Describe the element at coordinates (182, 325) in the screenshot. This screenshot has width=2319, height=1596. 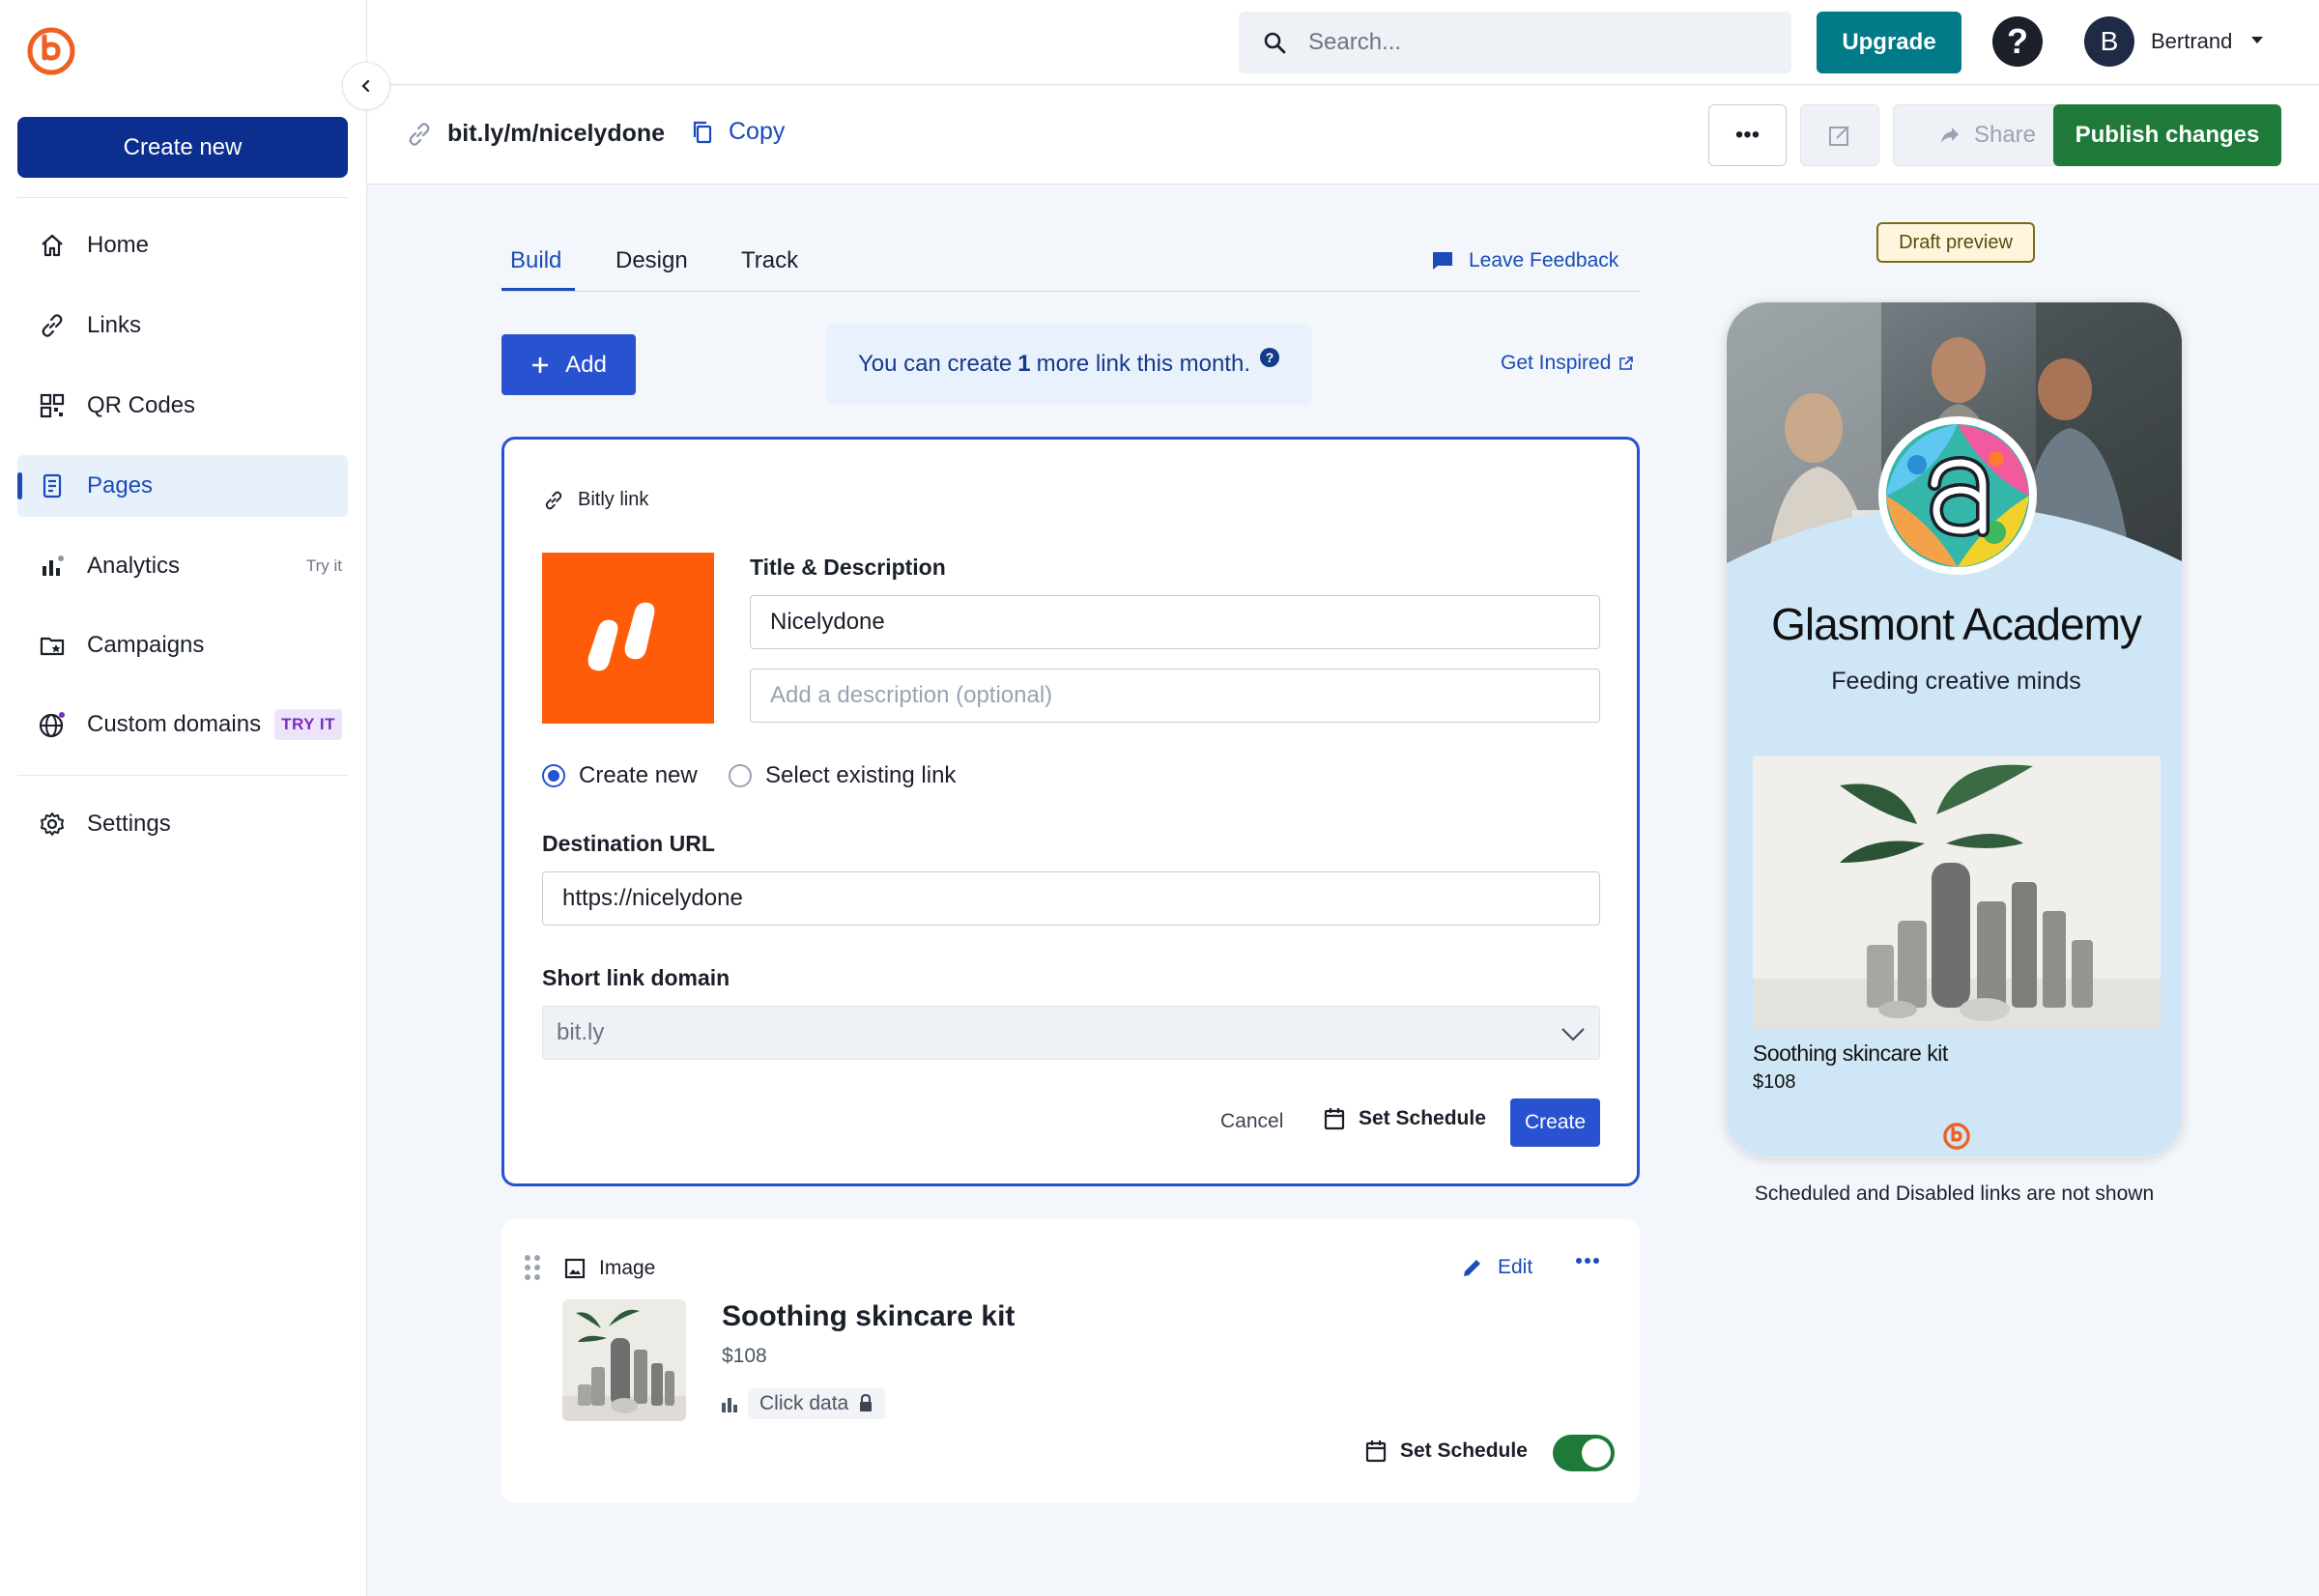
I see `sidebar-item-links: Links` at that location.